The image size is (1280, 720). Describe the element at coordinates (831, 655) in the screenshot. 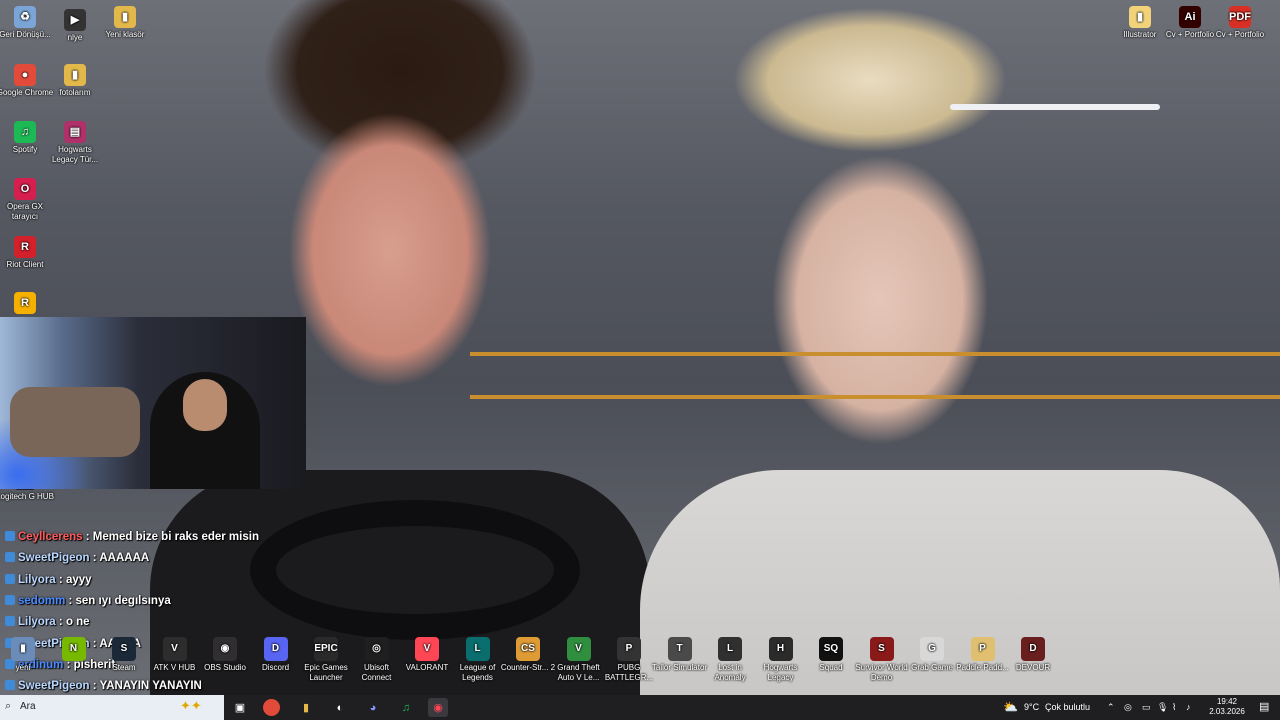

I see `desktop-shortcut: SQ Squad` at that location.